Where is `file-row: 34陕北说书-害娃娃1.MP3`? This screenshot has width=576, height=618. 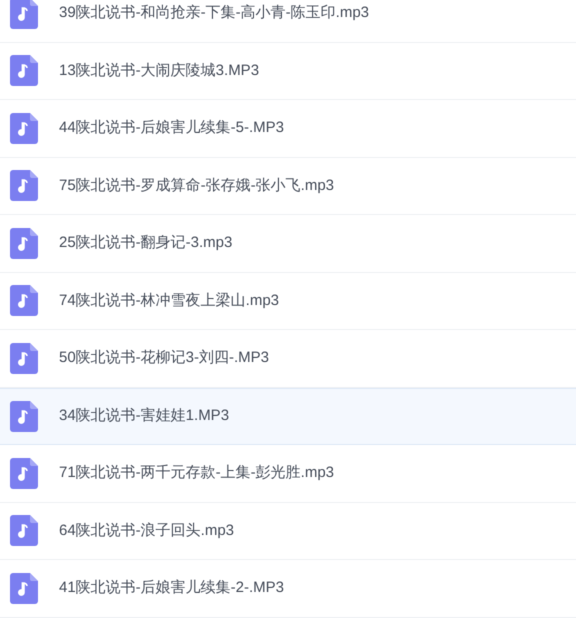
file-row: 34陕北说书-害娃娃1.MP3 is located at coordinates (288, 416).